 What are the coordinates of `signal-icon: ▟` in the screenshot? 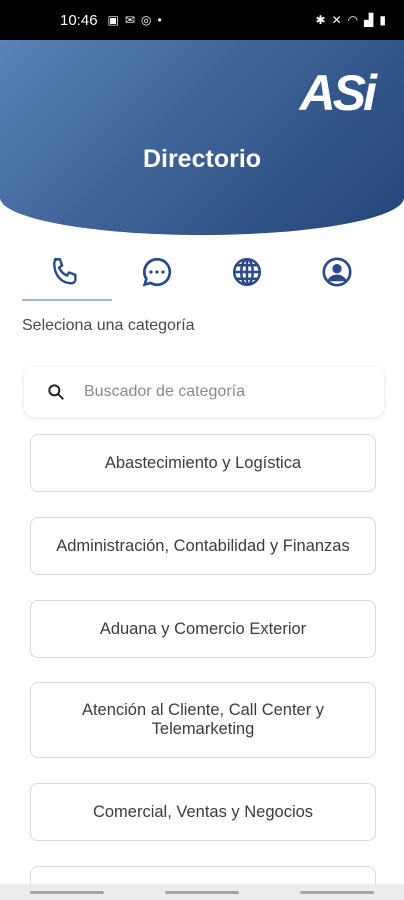 It's located at (369, 20).